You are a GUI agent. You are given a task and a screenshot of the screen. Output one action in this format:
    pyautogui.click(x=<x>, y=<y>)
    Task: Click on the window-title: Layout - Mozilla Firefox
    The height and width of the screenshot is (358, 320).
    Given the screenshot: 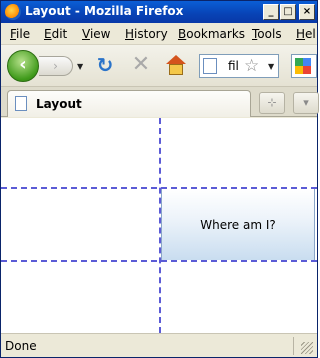 What is the action you would take?
    pyautogui.click(x=104, y=11)
    